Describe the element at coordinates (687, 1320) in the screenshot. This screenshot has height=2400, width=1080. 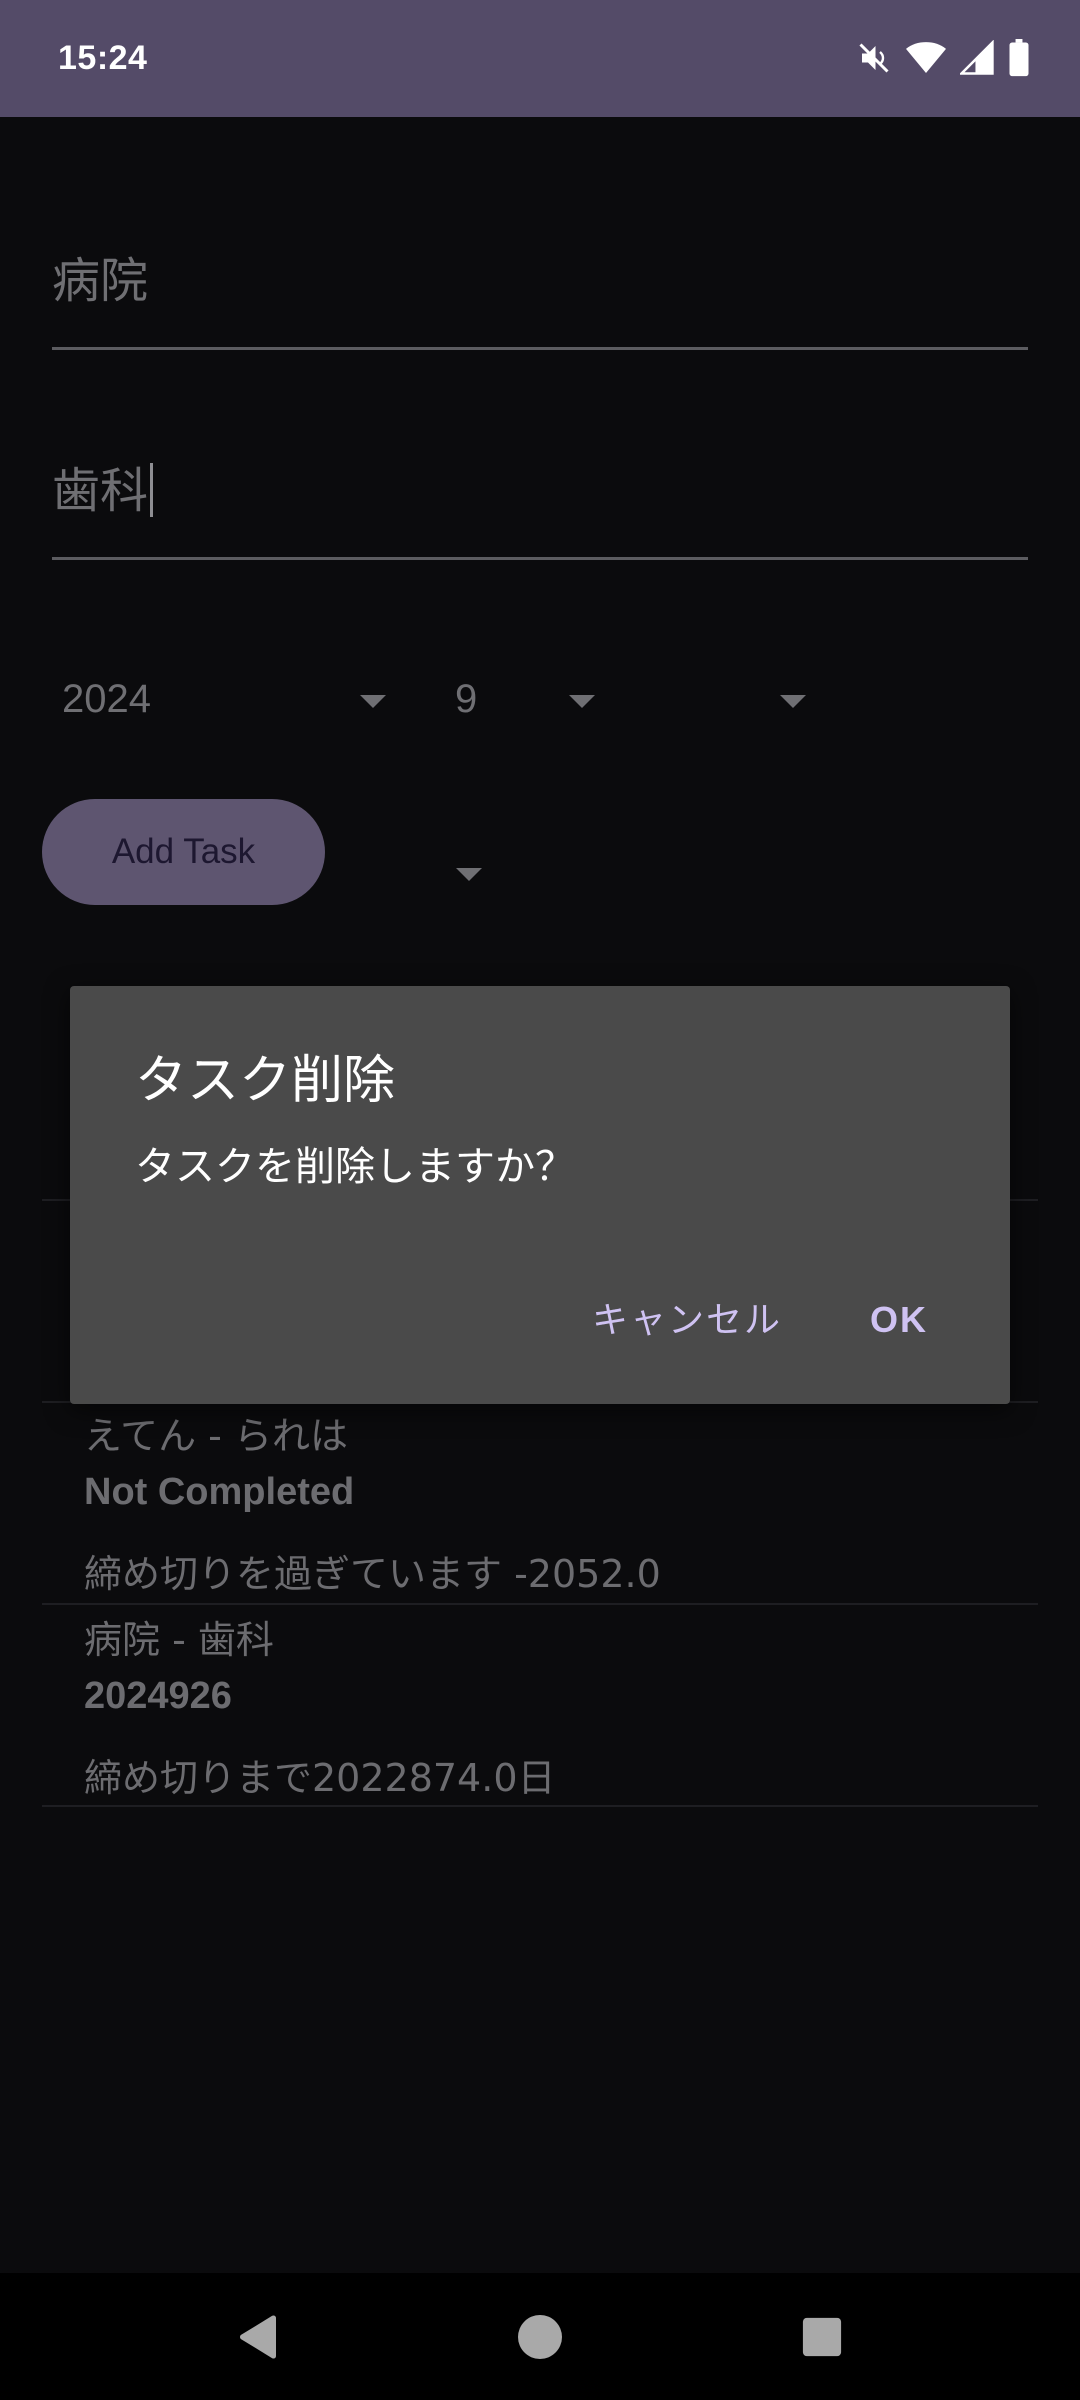
I see `cancel-button: キャンセル` at that location.